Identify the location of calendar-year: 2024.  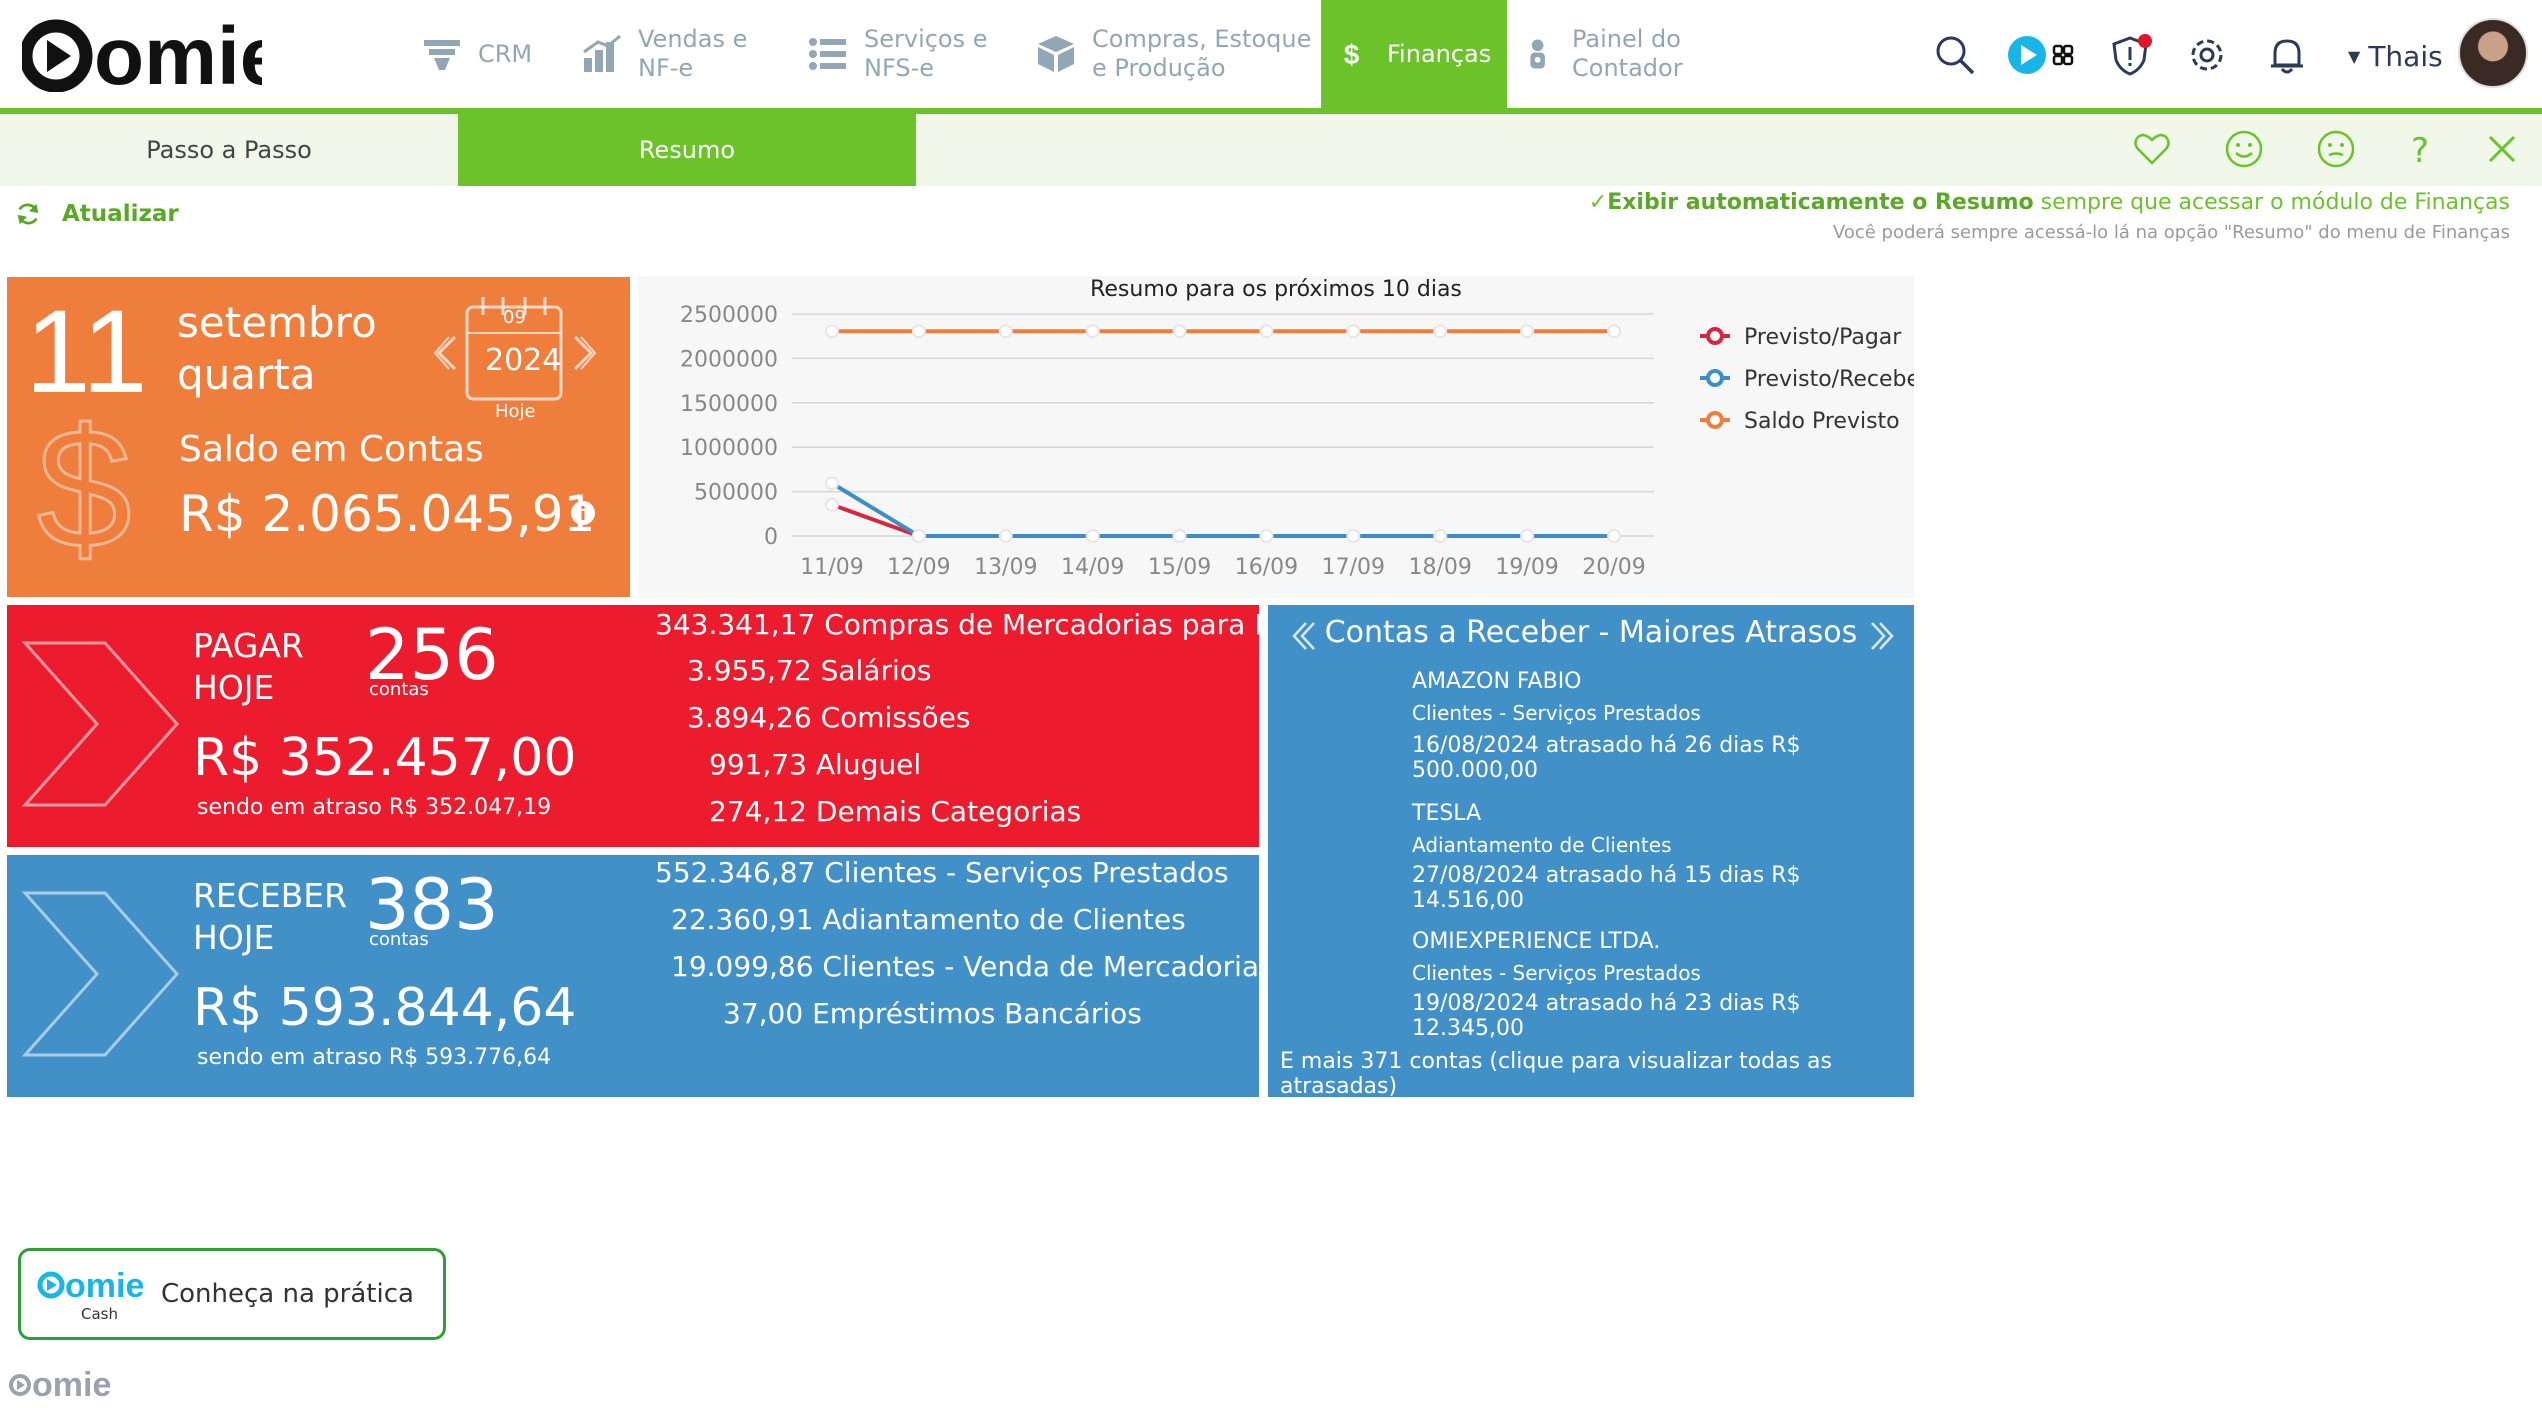
(523, 360).